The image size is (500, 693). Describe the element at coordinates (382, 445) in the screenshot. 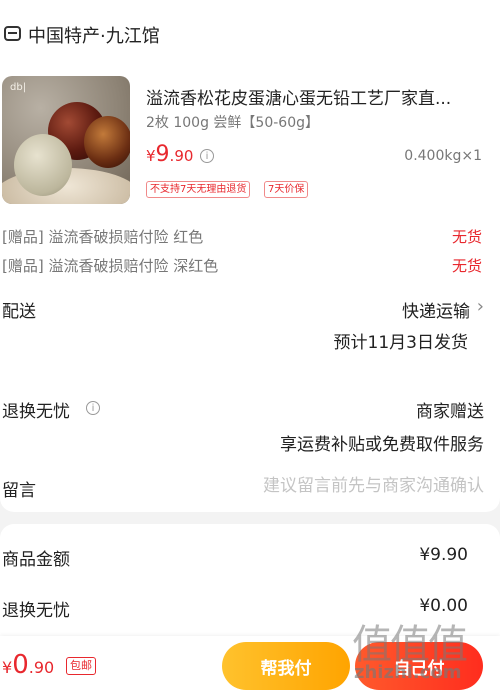

I see `return-service-desc: 享运费补贴或免费取件服务` at that location.